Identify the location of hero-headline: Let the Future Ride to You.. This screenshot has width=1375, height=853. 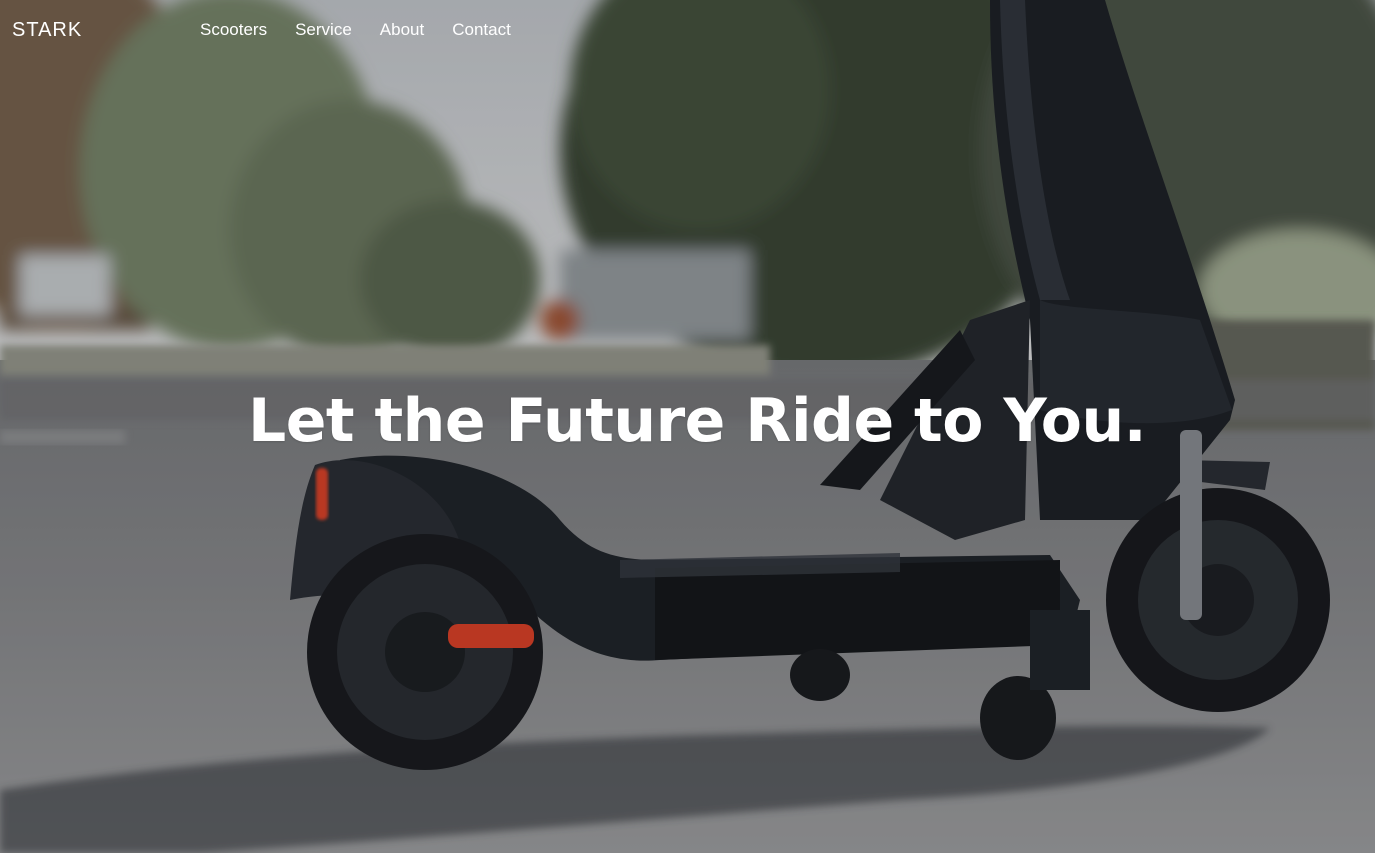
(697, 421).